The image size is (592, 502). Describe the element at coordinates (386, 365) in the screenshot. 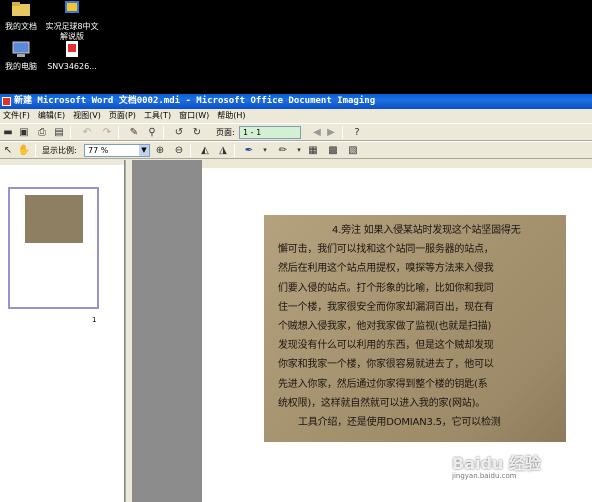

I see `scanned-text-line: 你家和我家一个楼，你家很容易就进去了，他可以` at that location.